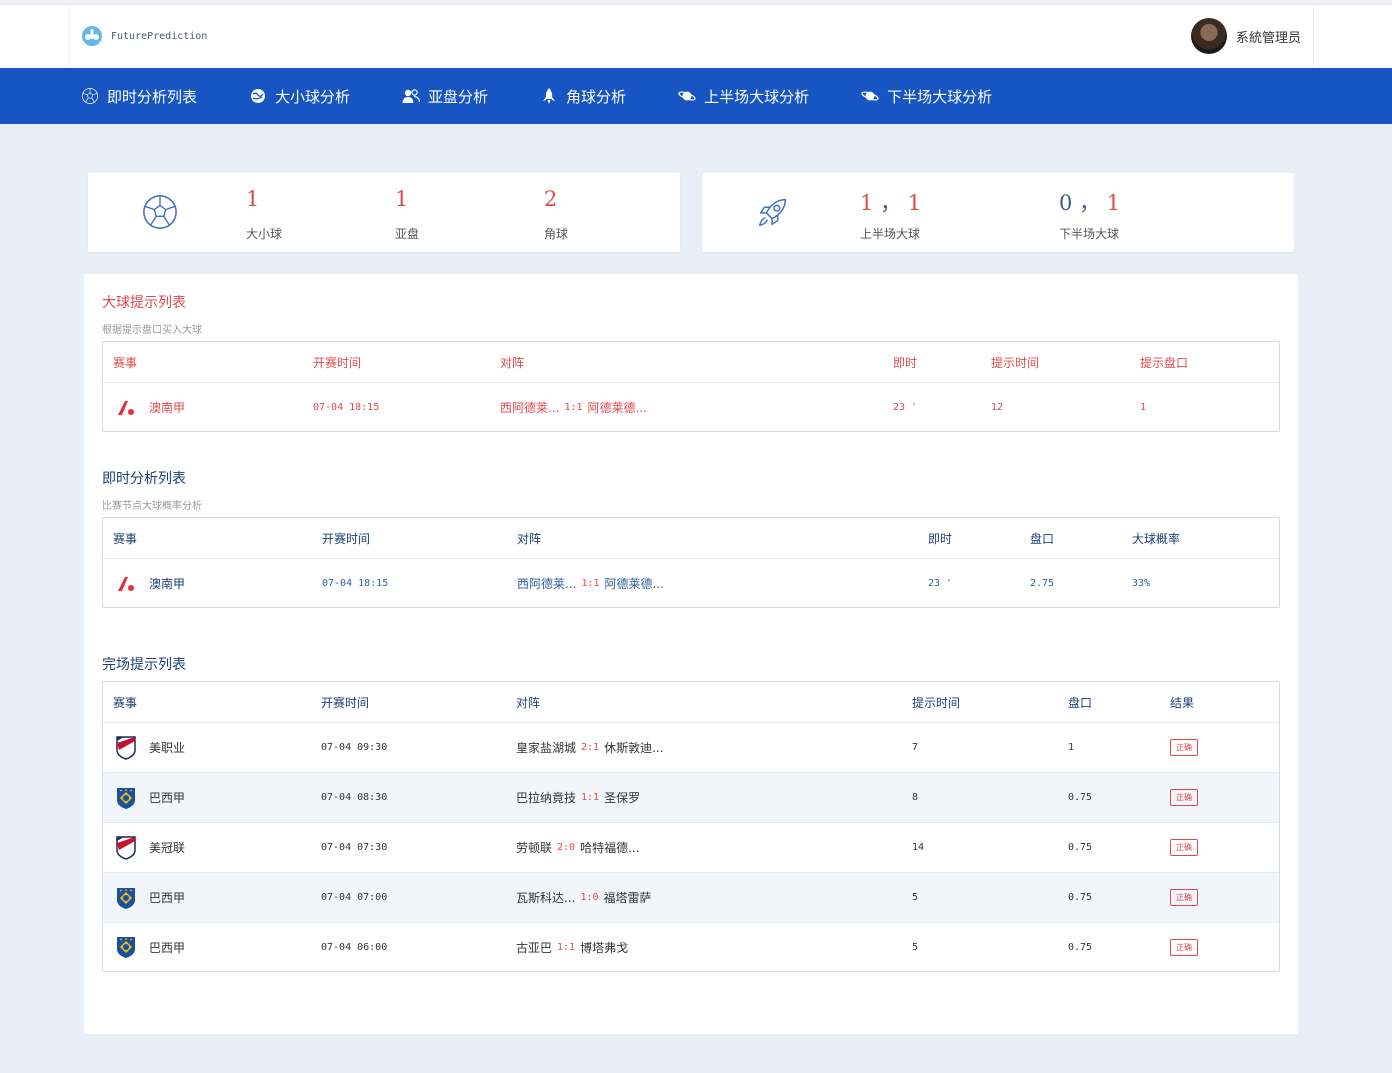  I want to click on home-team: 巴拉纳竟技, so click(546, 798).